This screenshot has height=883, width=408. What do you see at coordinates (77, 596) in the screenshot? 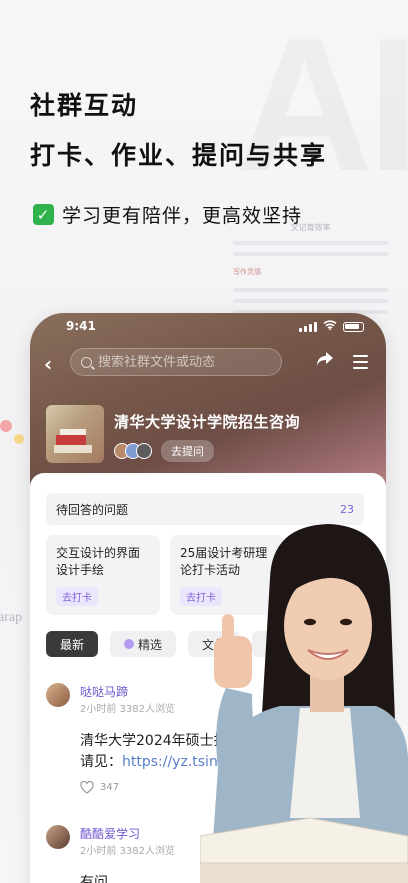
I see `checkin-button: 去打卡` at bounding box center [77, 596].